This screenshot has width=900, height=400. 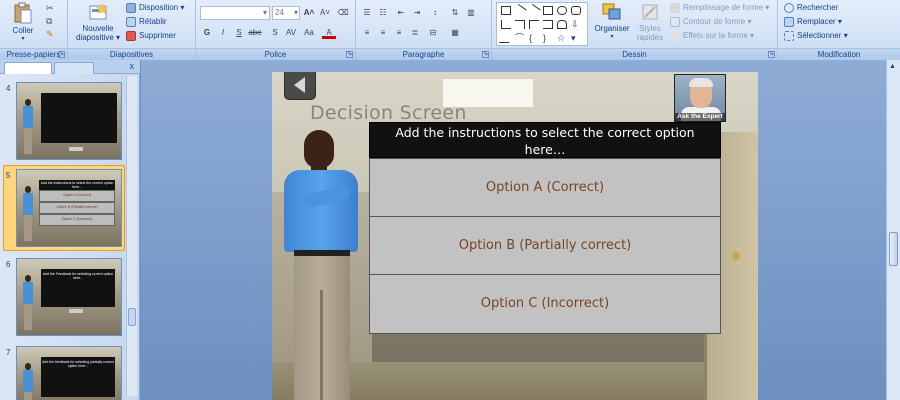 What do you see at coordinates (562, 38) in the screenshot?
I see `star-shape-icon: ☆` at bounding box center [562, 38].